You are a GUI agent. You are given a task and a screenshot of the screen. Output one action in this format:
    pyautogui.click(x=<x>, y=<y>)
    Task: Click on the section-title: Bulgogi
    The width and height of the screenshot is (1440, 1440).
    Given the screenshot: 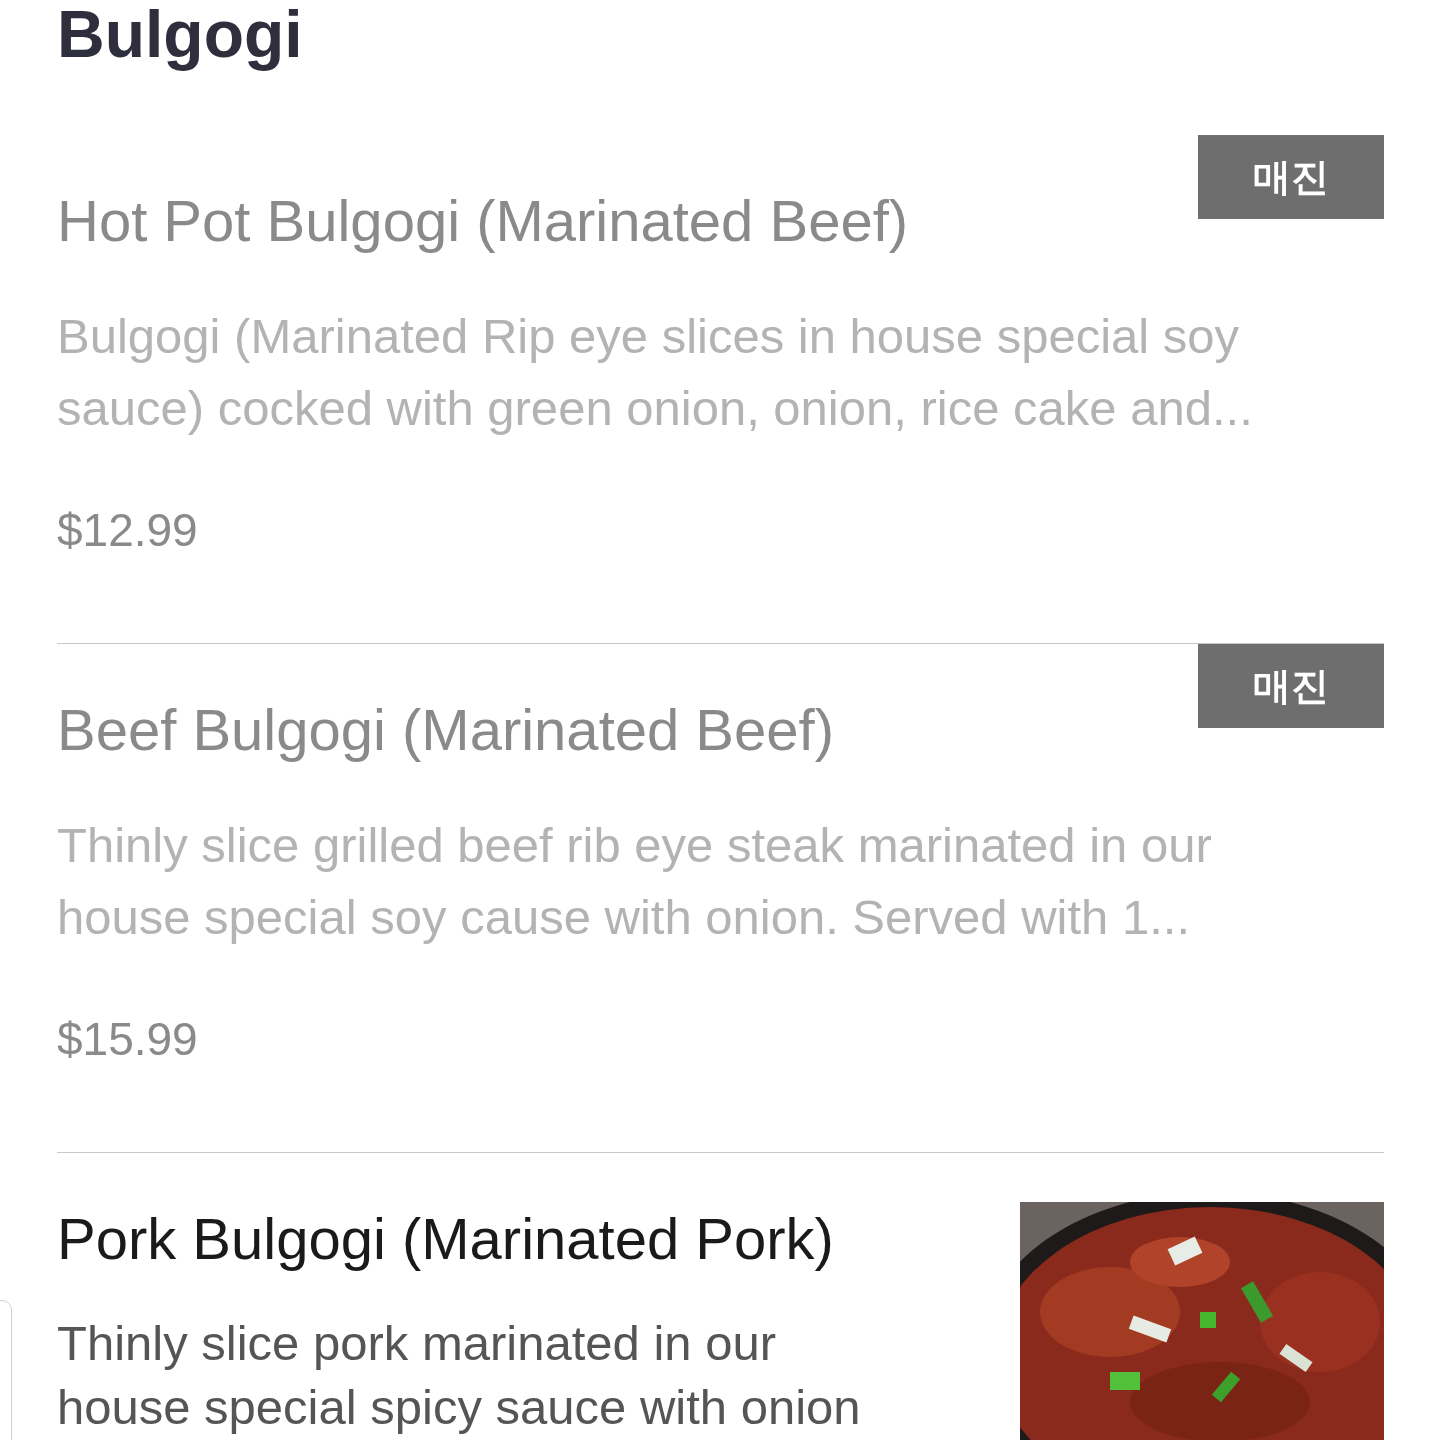 What is the action you would take?
    pyautogui.click(x=180, y=36)
    